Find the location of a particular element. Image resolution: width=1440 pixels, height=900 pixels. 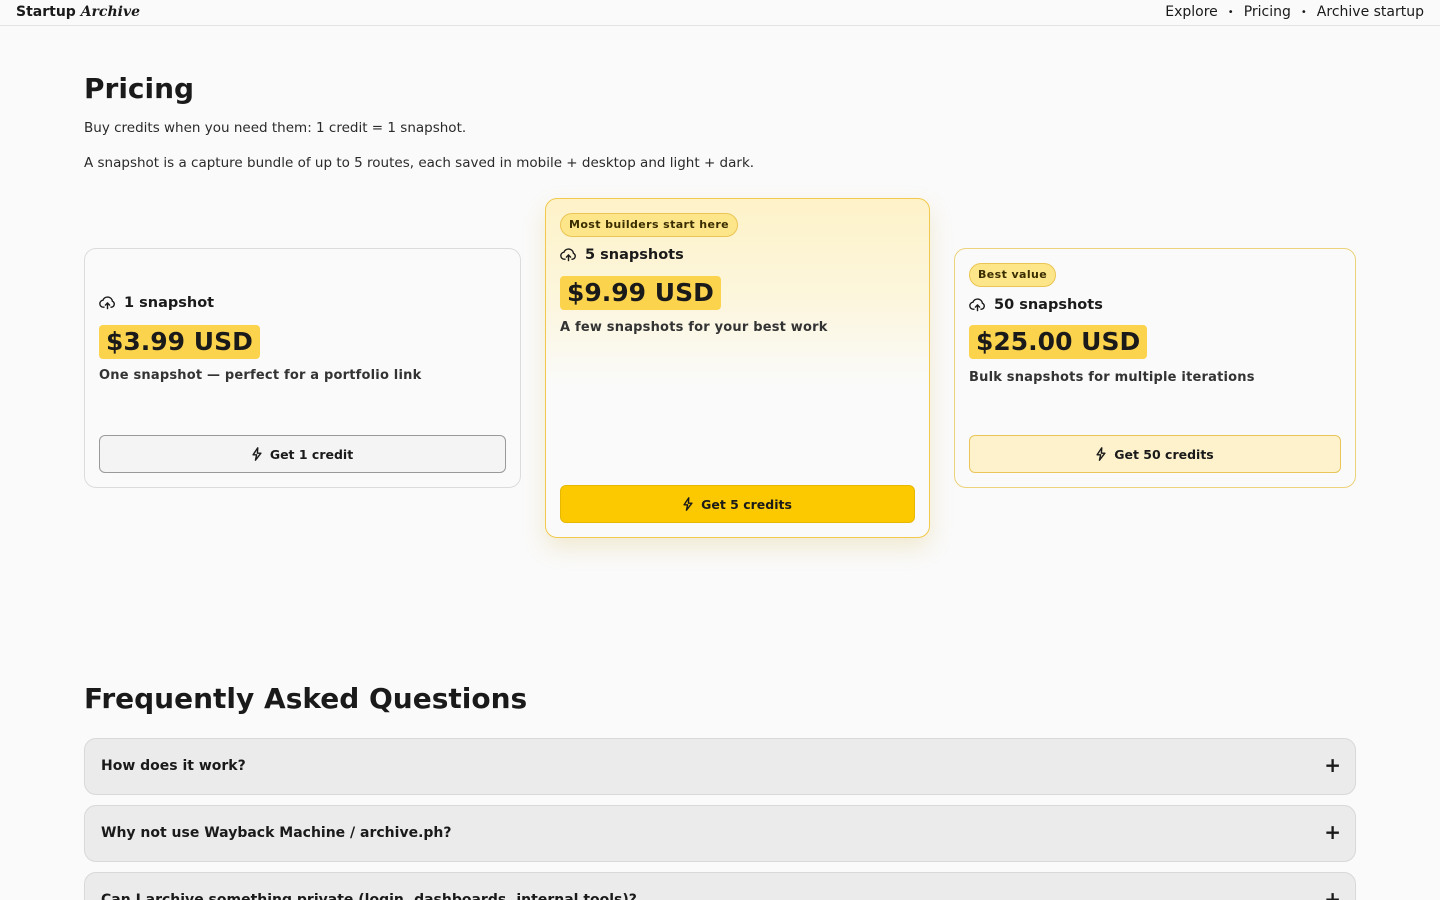

plan-price: $25.00 USD is located at coordinates (1058, 342).